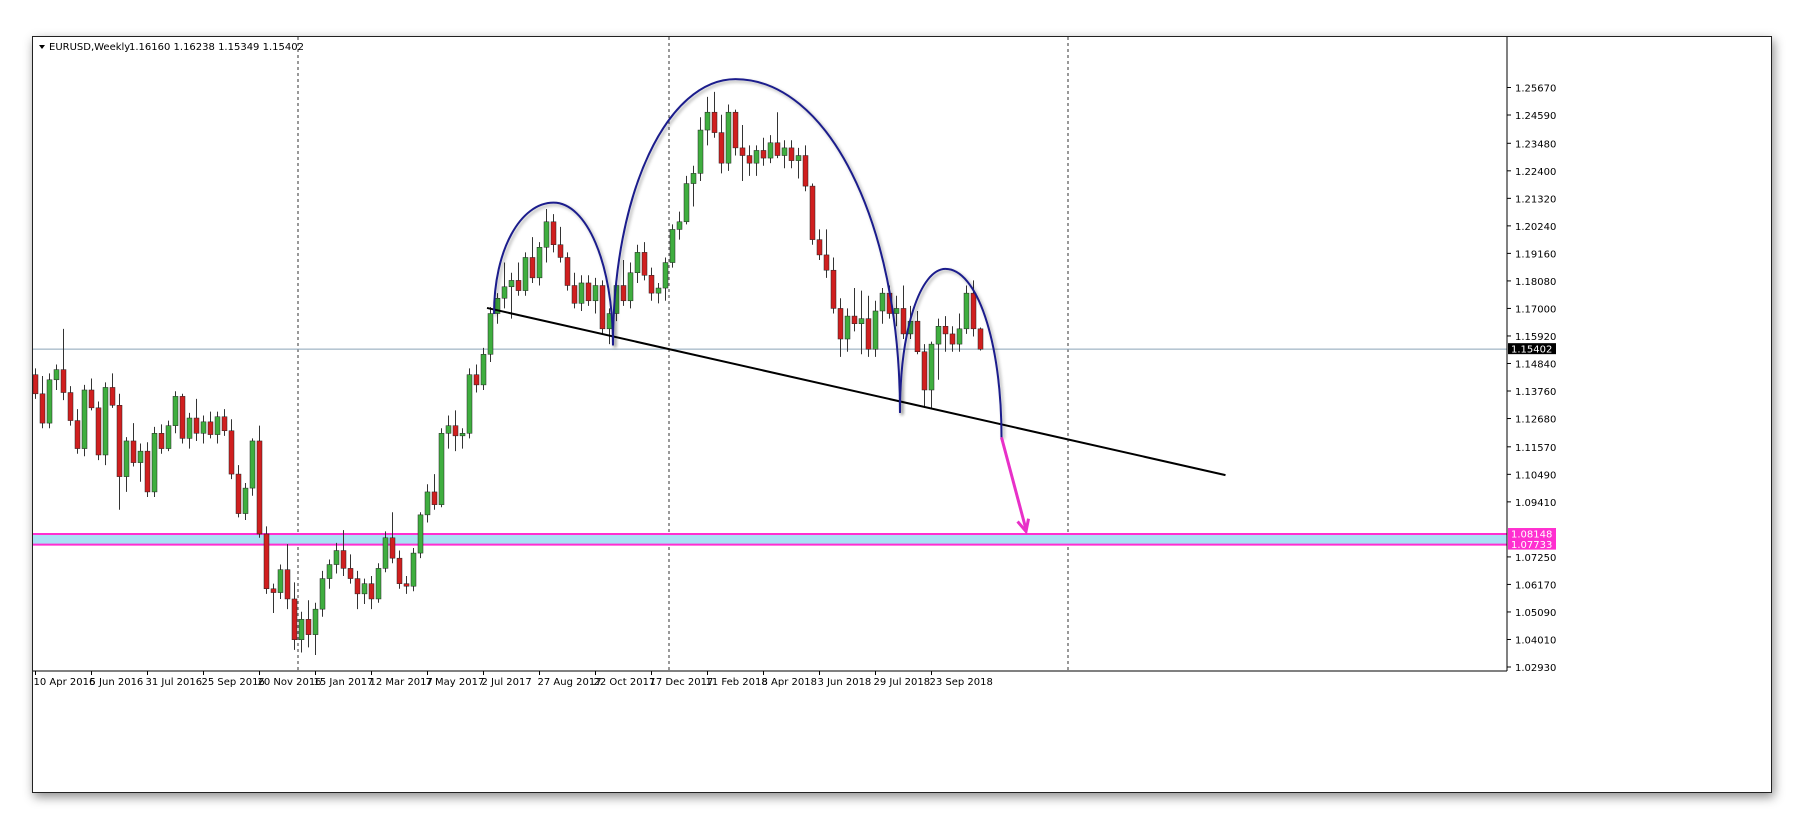 This screenshot has width=1798, height=825. Describe the element at coordinates (856, 391) in the screenshot. I see `neckline-trendline` at that location.